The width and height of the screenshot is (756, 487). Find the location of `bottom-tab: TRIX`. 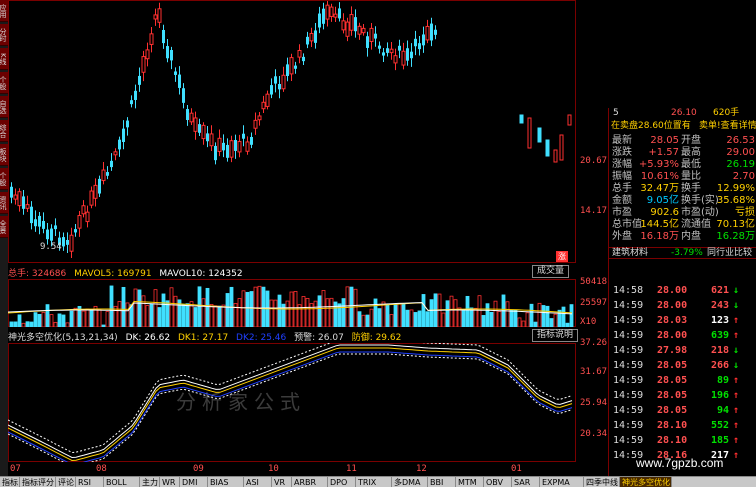

bottom-tab: TRIX is located at coordinates (374, 482).